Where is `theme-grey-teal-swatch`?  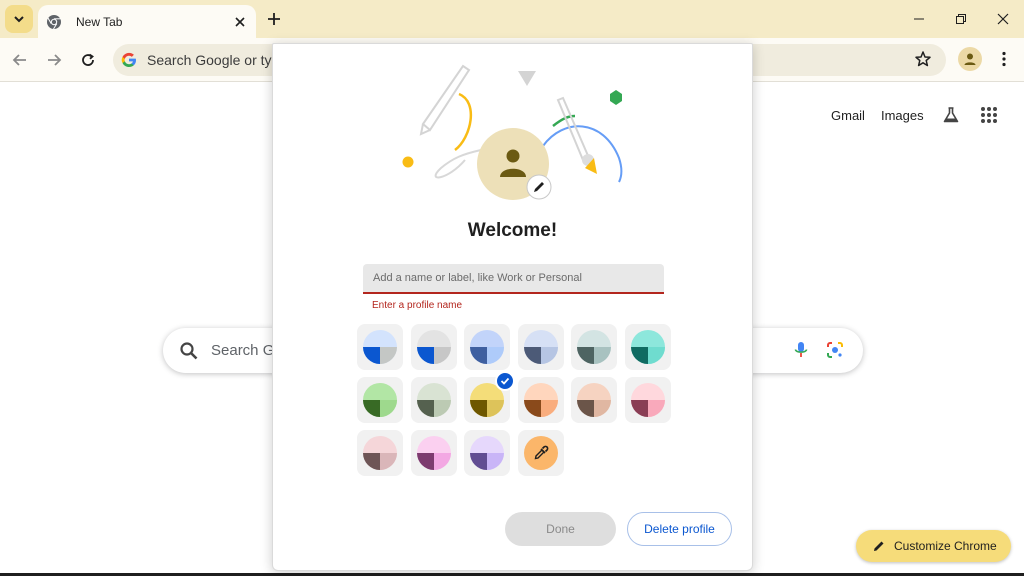 theme-grey-teal-swatch is located at coordinates (594, 347).